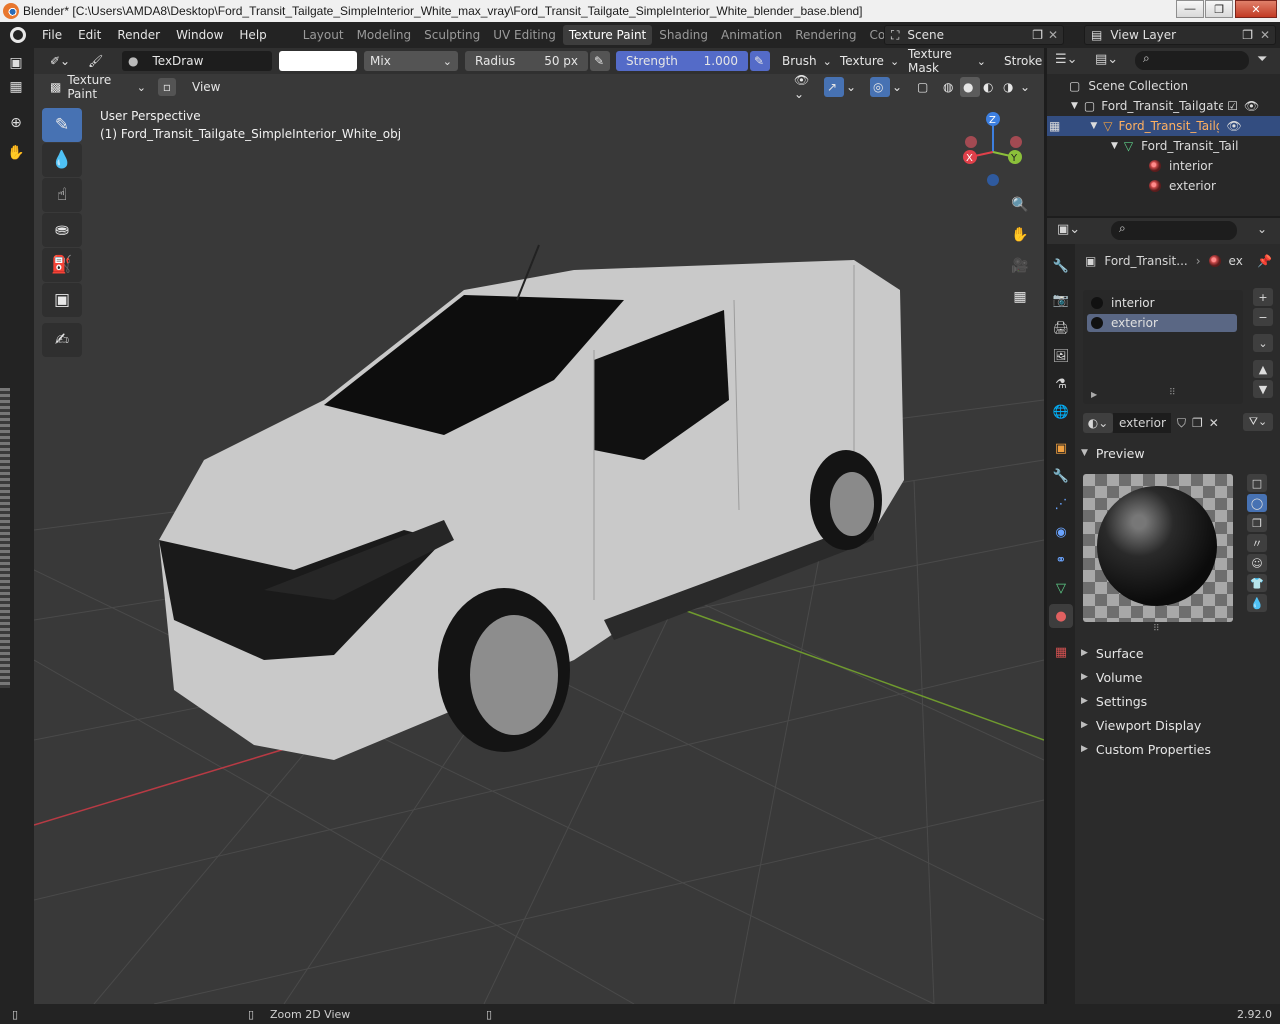 This screenshot has height=1024, width=1280. I want to click on new-scene-icon: ❐, so click(1037, 35).